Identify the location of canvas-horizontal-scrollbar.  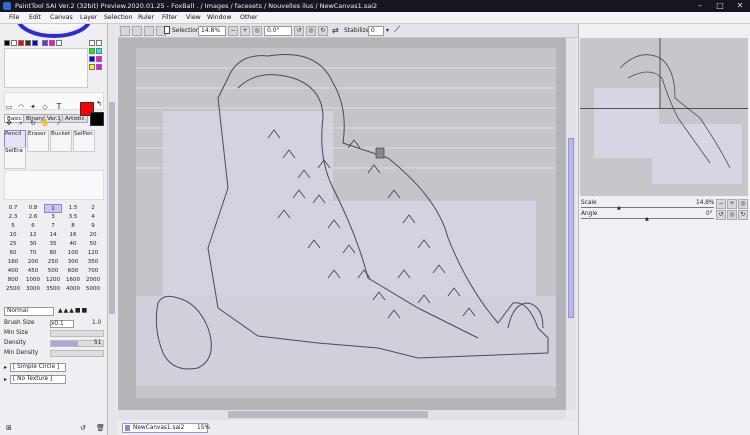
(342, 415).